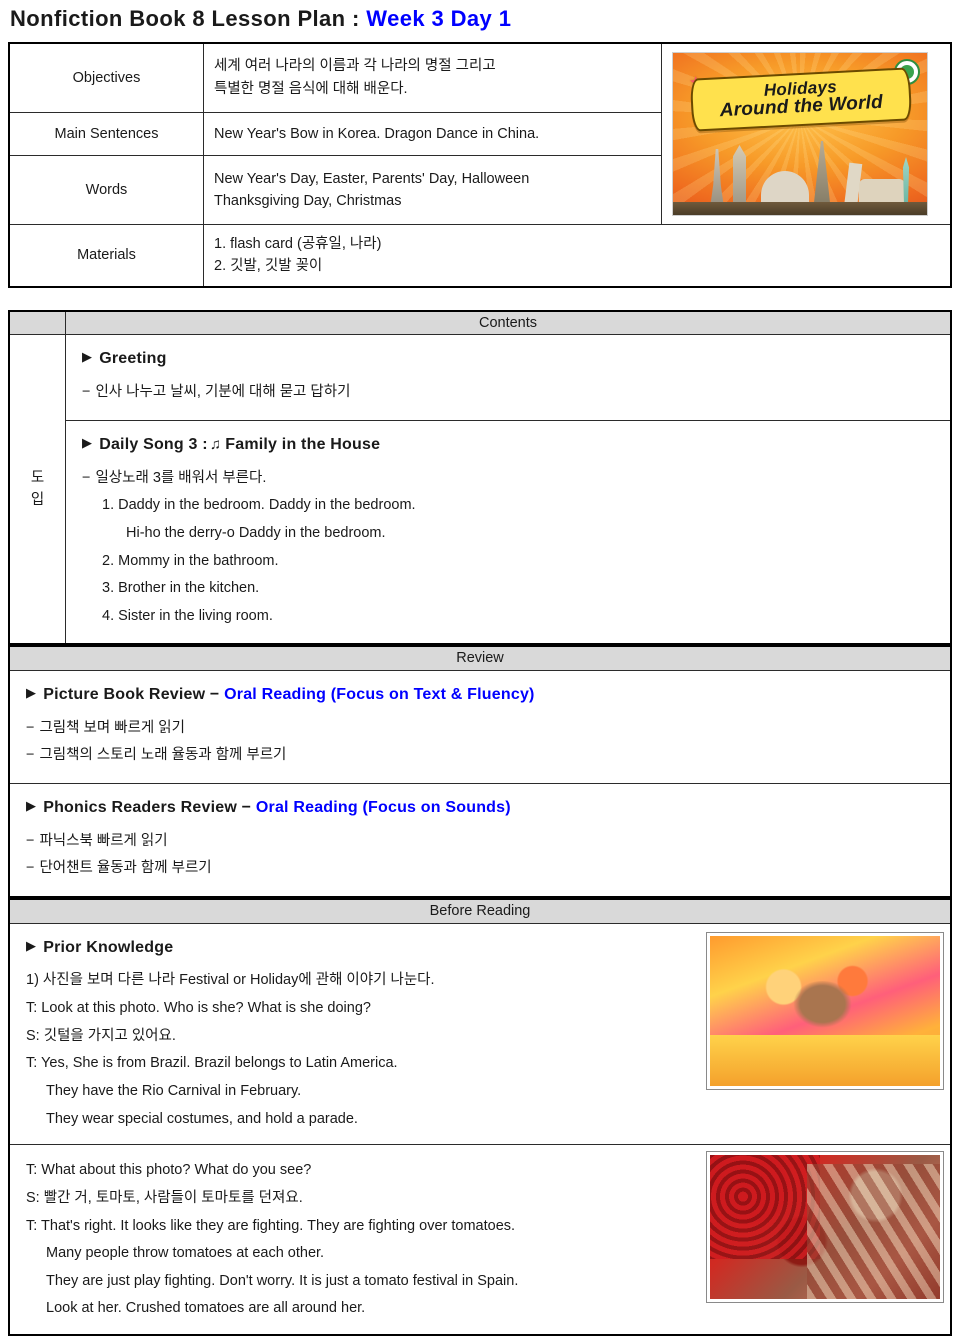 This screenshot has height=1336, width=960. I want to click on greeting-line-1-text: 인사 나누고 날씨, 기분에 대해 묻고 답하기, so click(223, 392).